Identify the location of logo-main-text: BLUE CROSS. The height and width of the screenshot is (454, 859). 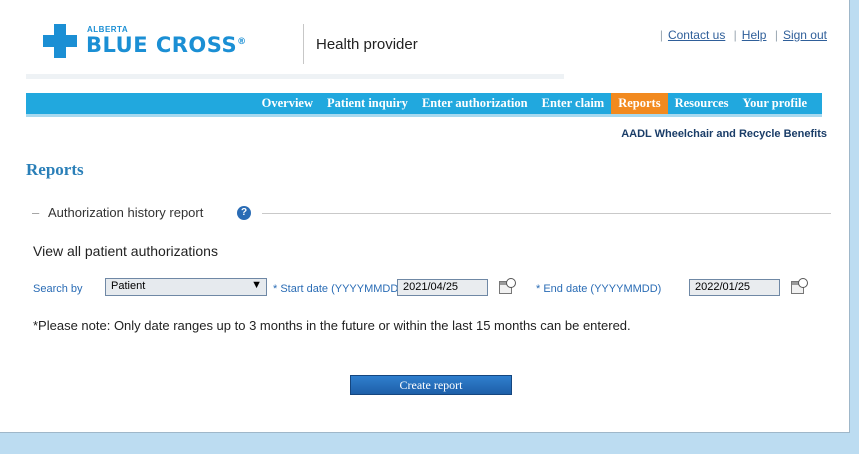
(162, 45).